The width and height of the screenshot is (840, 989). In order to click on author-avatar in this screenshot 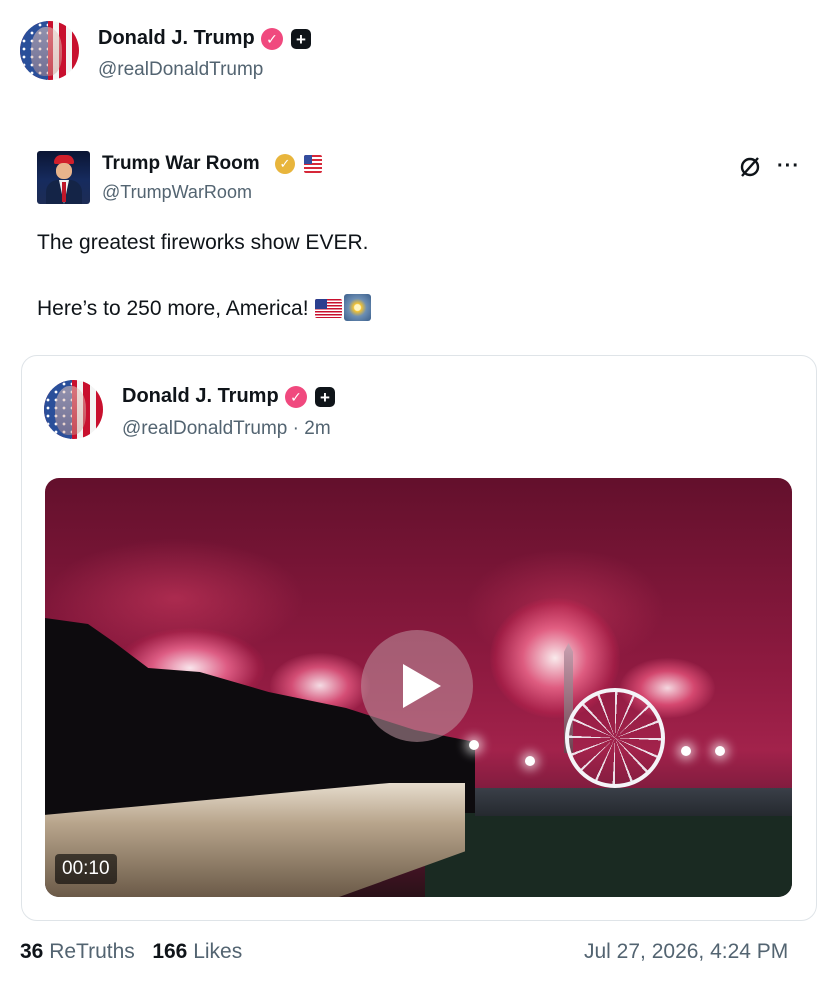, I will do `click(49, 50)`.